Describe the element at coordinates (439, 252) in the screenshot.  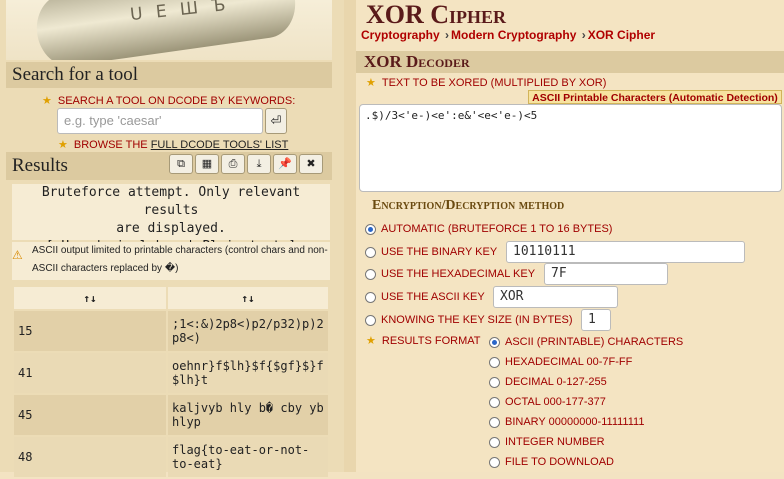
I see `method-binary-label: USE THE BINARY KEY` at that location.